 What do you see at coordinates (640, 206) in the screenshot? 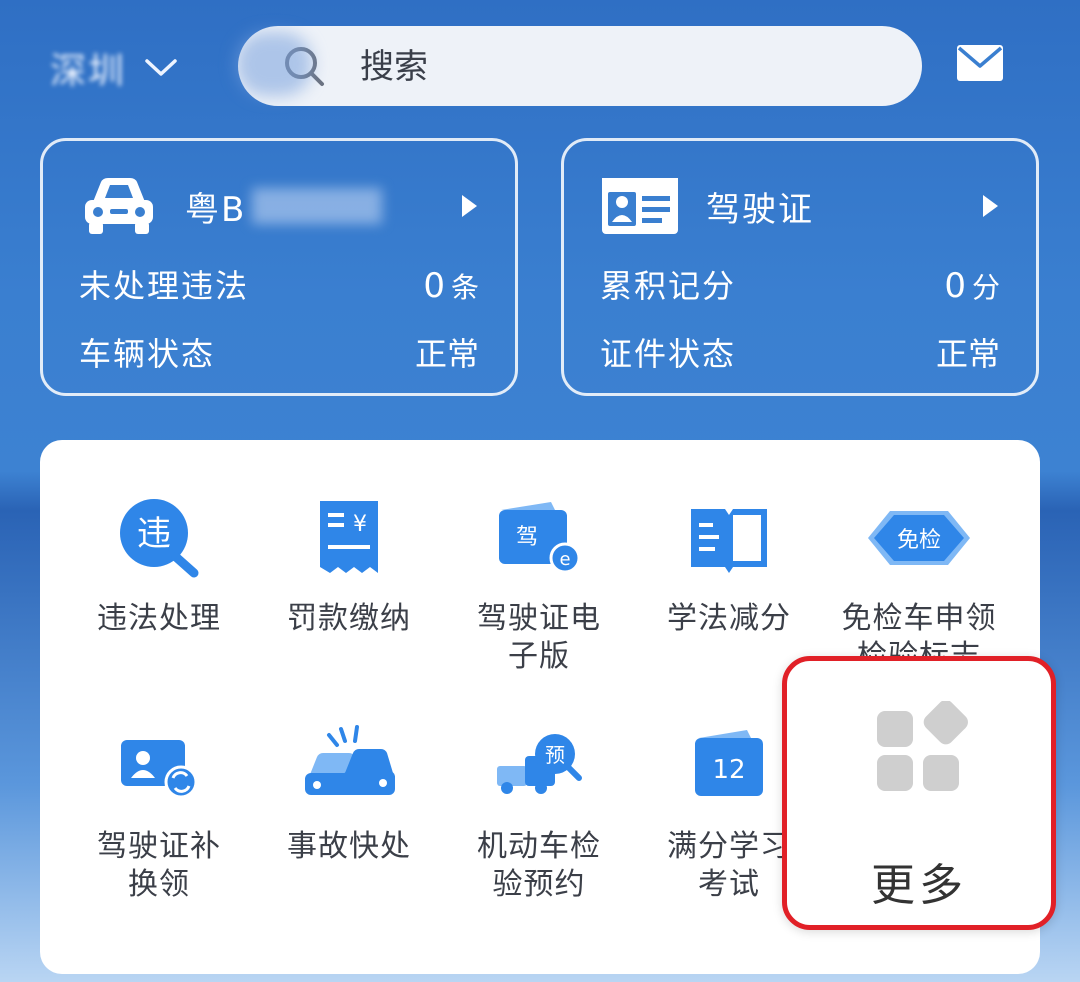
I see `id-card-icon` at bounding box center [640, 206].